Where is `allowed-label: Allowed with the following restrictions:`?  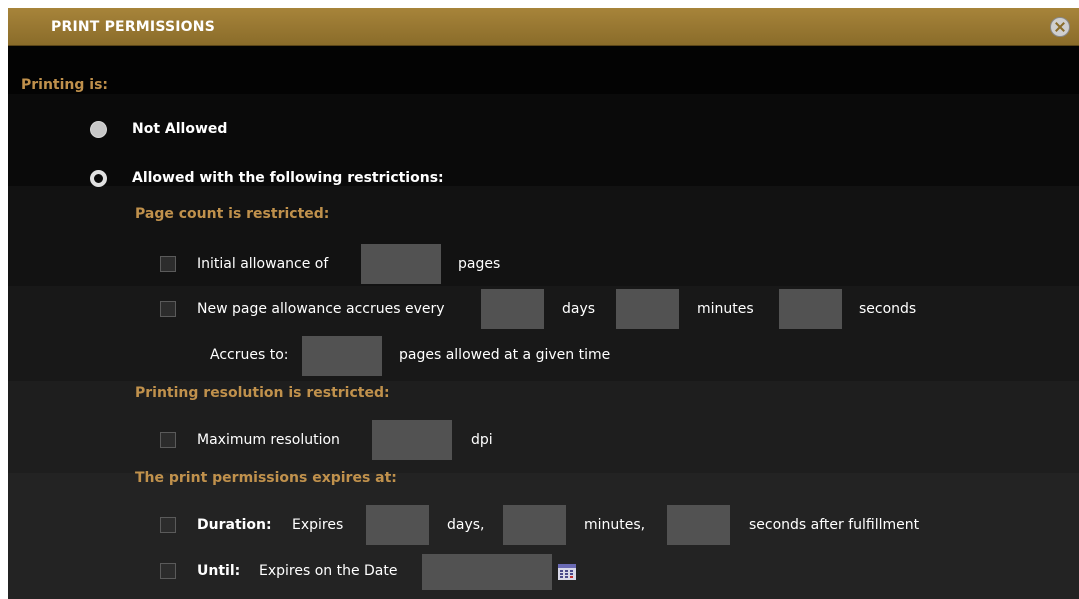
allowed-label: Allowed with the following restrictions: is located at coordinates (288, 178).